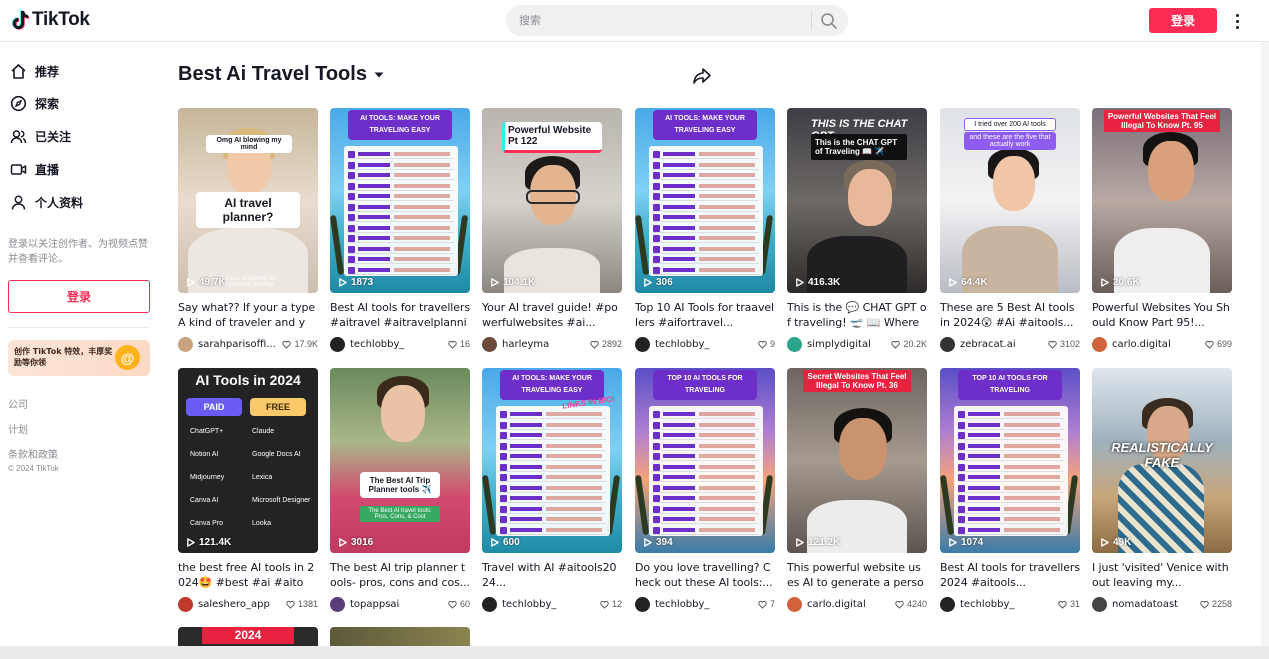  I want to click on sidebar-item-following: 已关注, so click(40, 136).